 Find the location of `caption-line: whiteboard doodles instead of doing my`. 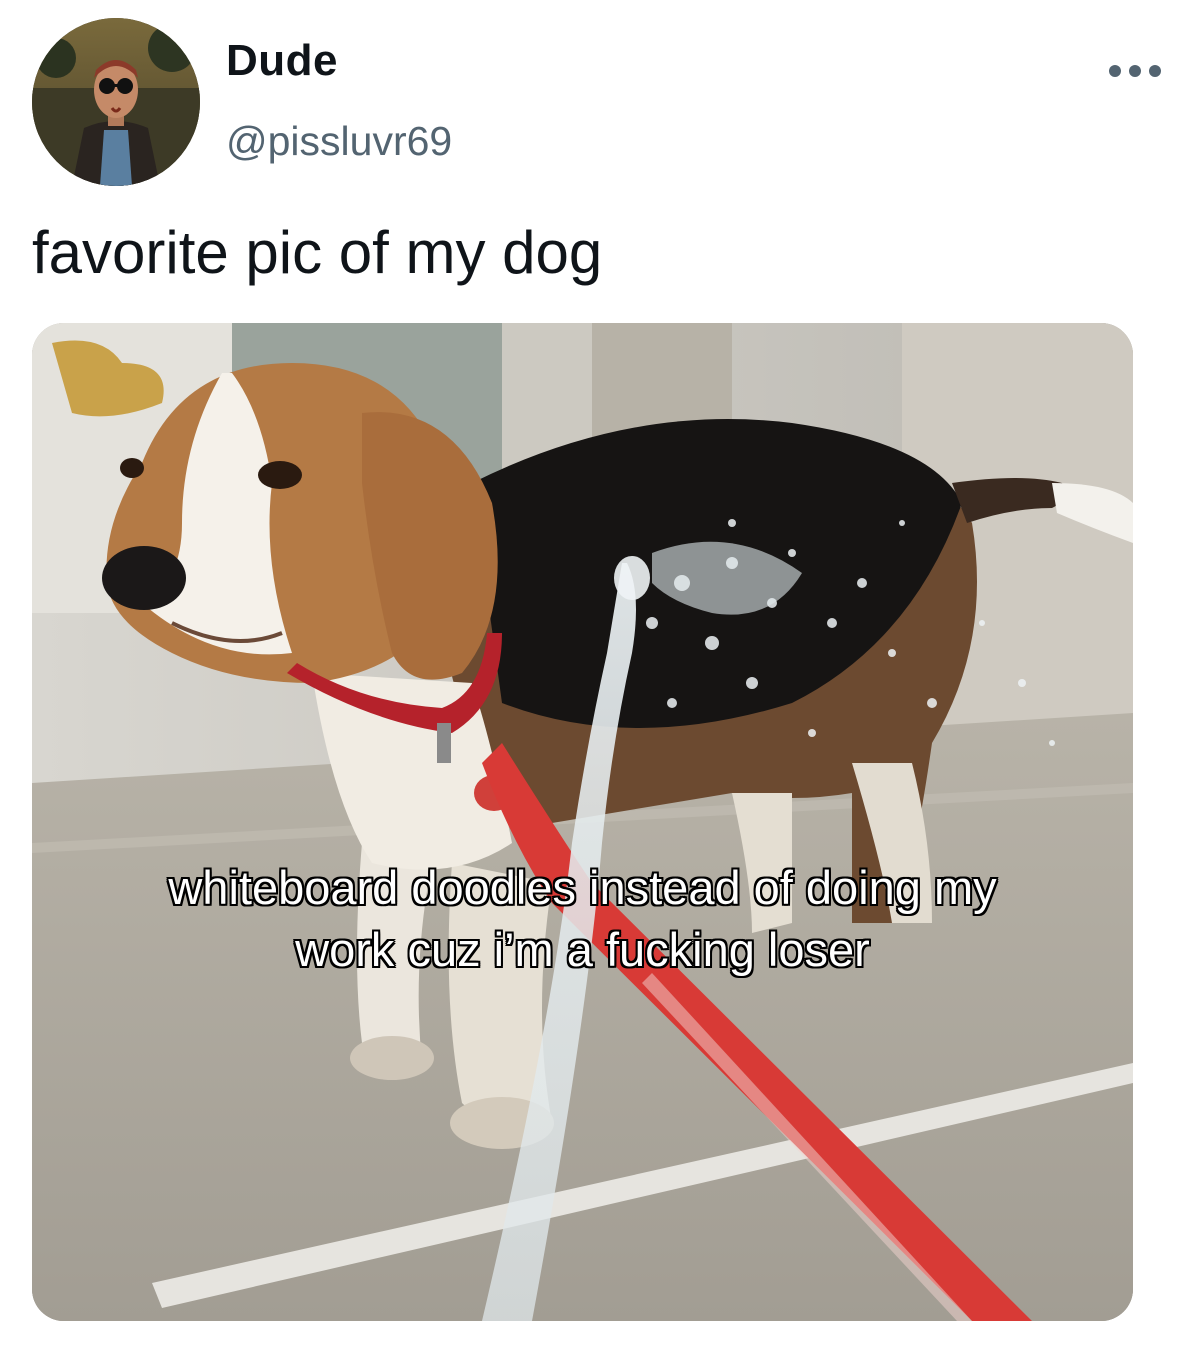

caption-line: whiteboard doodles instead of doing my is located at coordinates (582, 887).